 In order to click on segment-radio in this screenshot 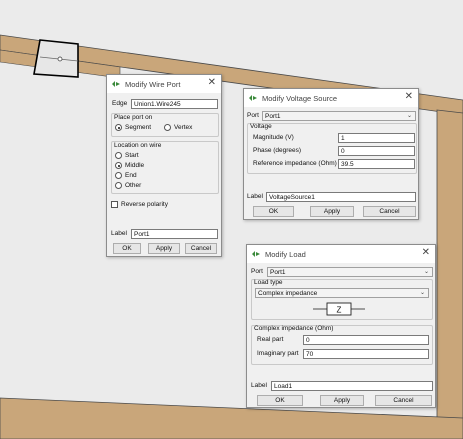, I will do `click(118, 127)`.